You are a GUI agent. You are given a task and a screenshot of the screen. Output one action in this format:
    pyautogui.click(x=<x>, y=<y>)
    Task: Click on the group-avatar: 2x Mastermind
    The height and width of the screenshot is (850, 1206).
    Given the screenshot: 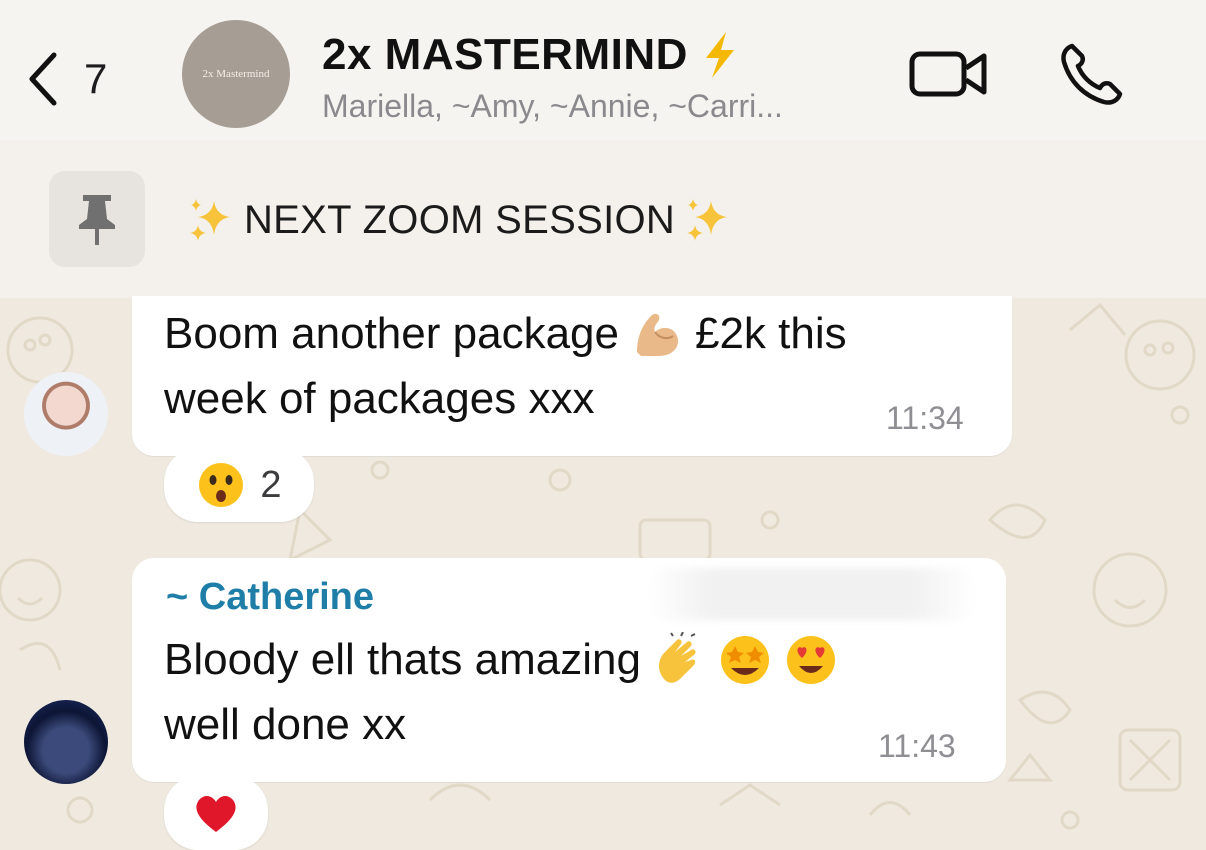 What is the action you would take?
    pyautogui.click(x=236, y=74)
    